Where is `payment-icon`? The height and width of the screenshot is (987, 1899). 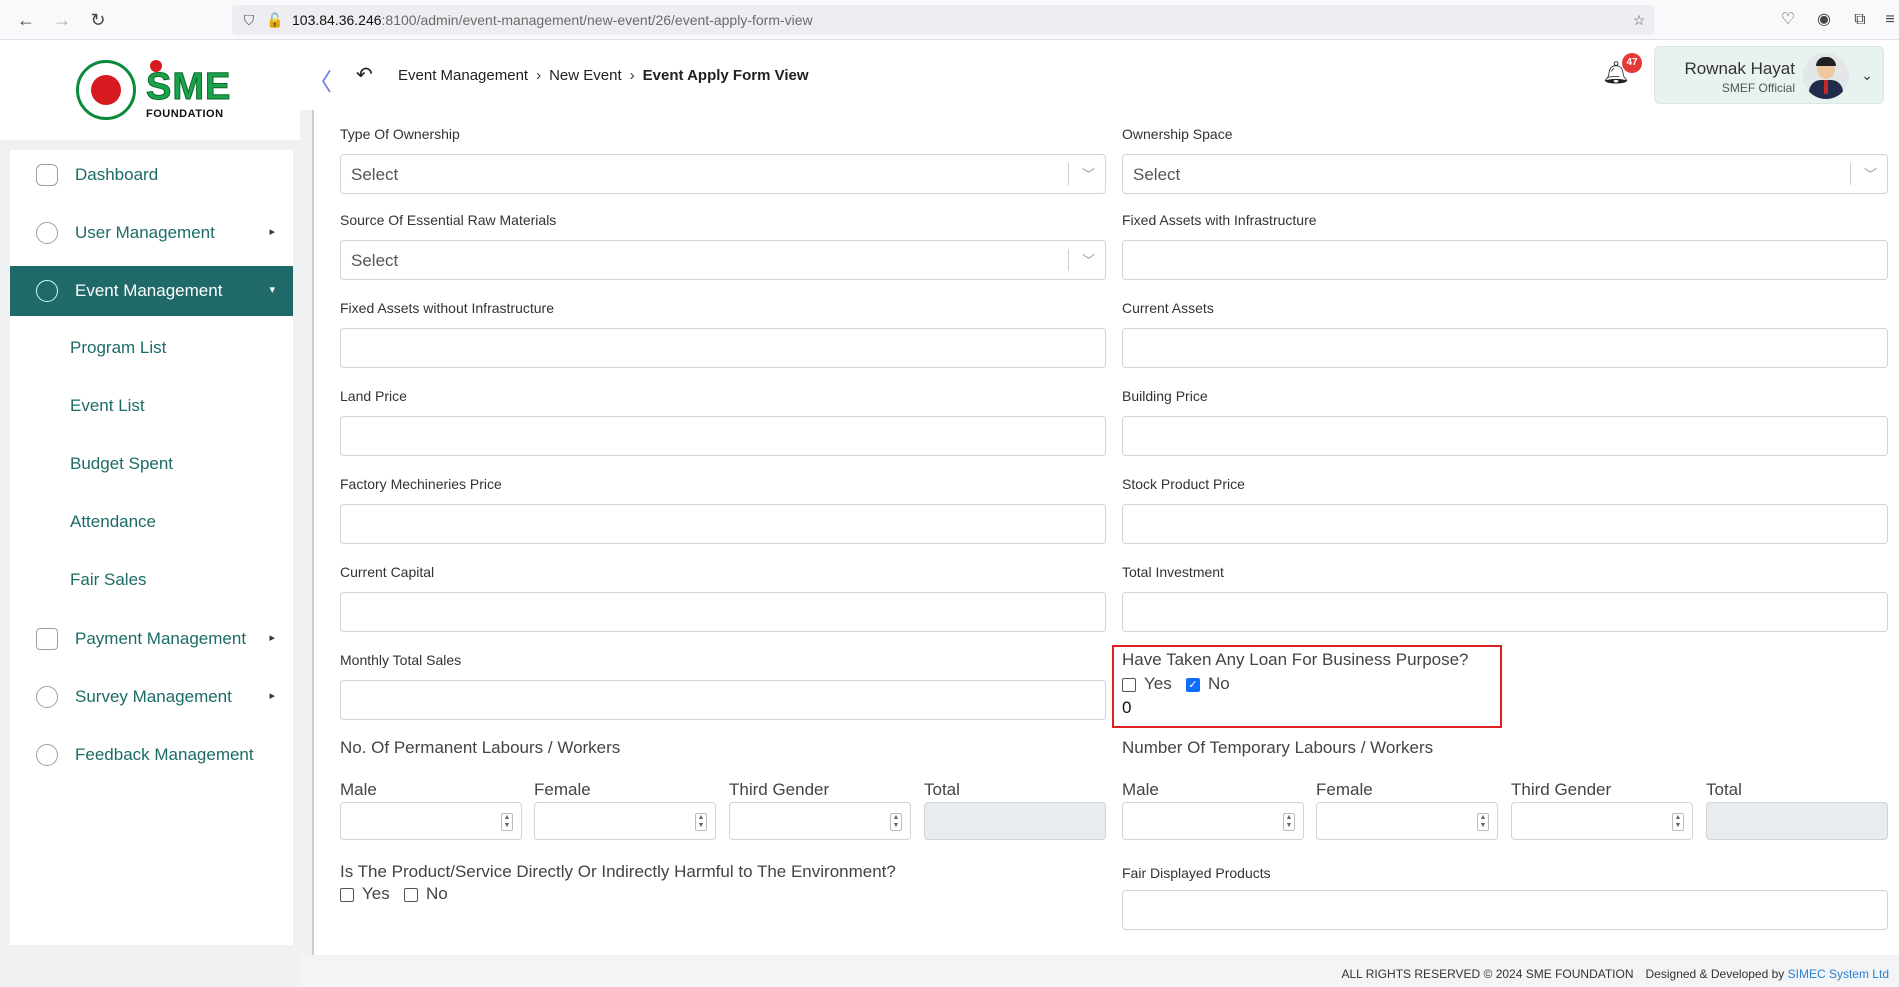 payment-icon is located at coordinates (47, 639).